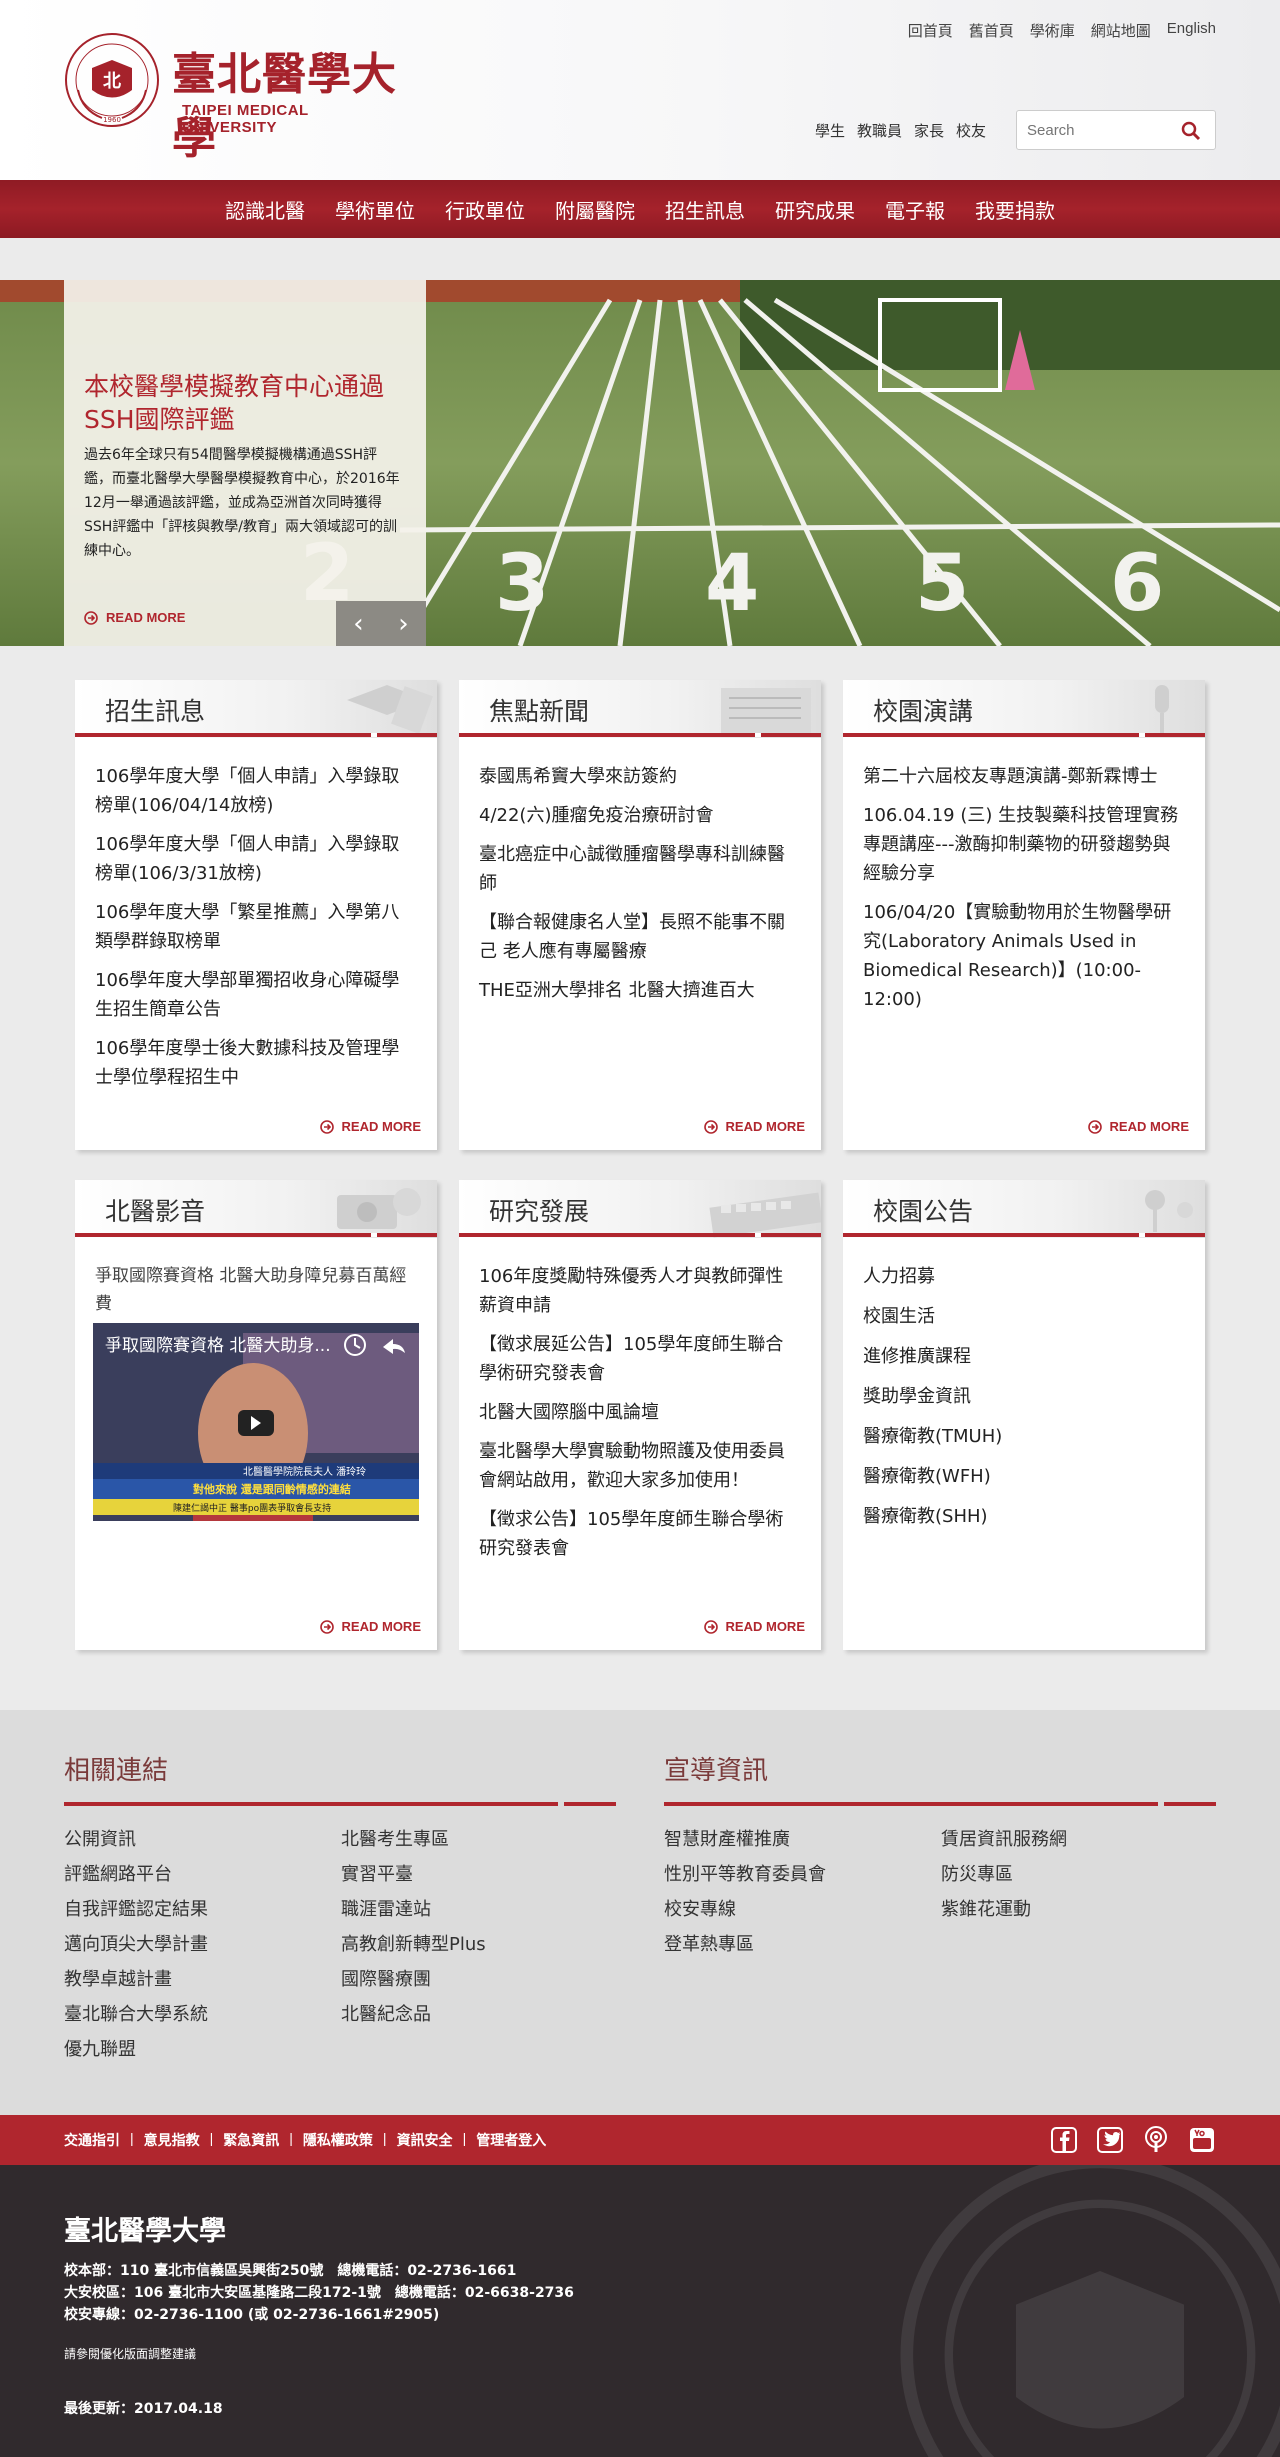 The height and width of the screenshot is (2457, 1280). Describe the element at coordinates (640, 1412) in the screenshot. I see `list-item: 北醫大國際腦中風論壇` at that location.